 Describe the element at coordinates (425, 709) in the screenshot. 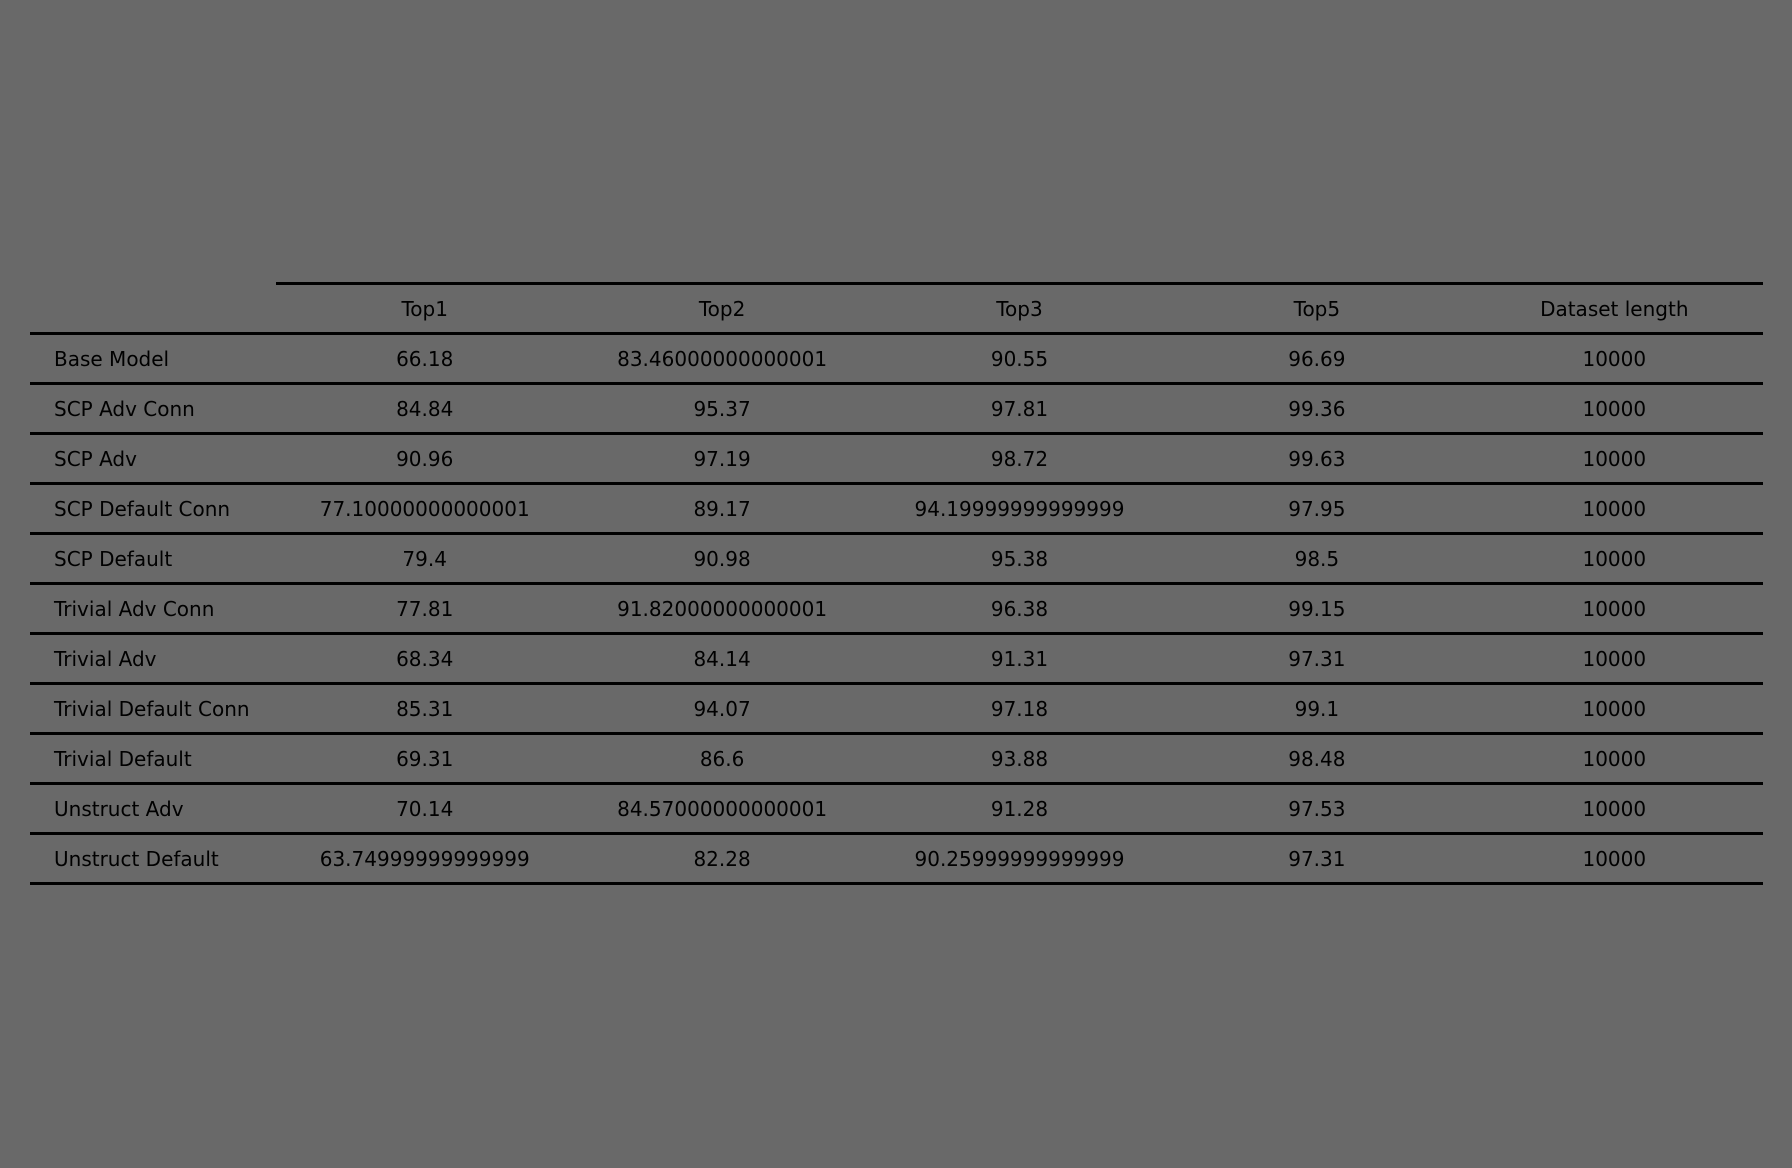

I see `table-cell: 85.31` at that location.